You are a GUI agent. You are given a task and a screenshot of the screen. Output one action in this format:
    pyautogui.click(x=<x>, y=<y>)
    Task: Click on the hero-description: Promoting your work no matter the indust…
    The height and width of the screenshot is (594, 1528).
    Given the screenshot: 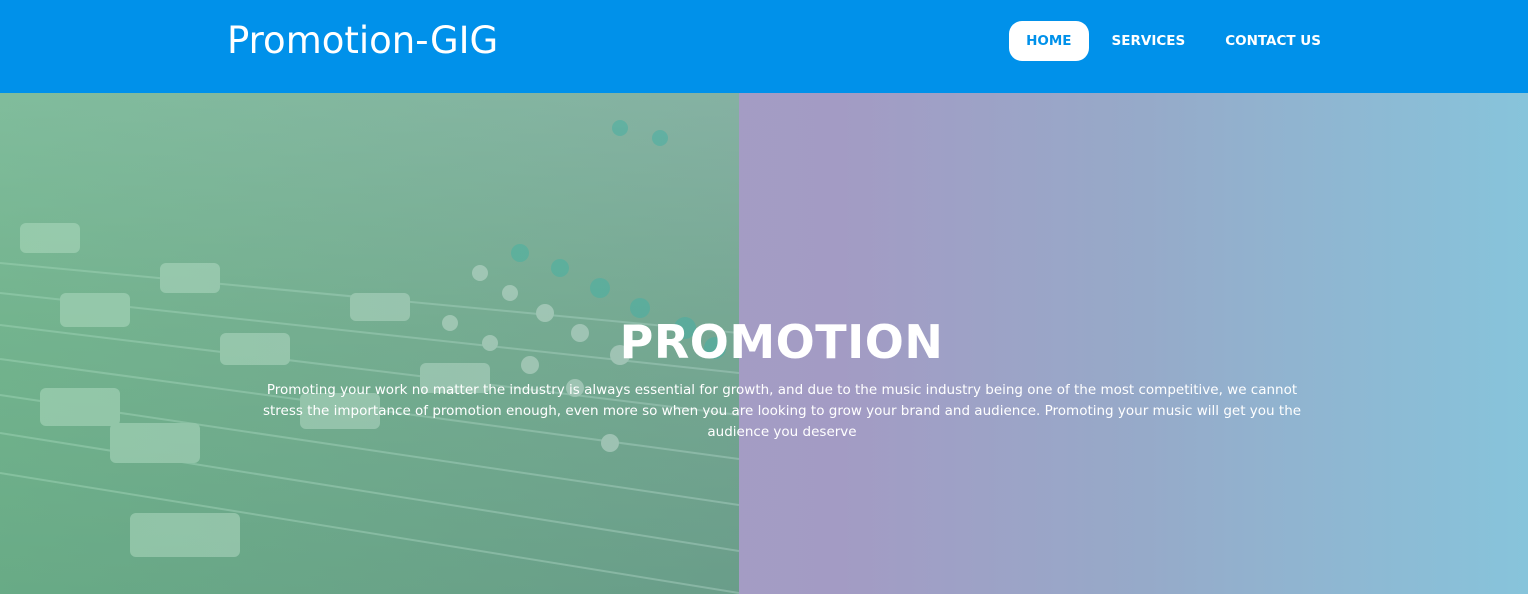 What is the action you would take?
    pyautogui.click(x=782, y=410)
    